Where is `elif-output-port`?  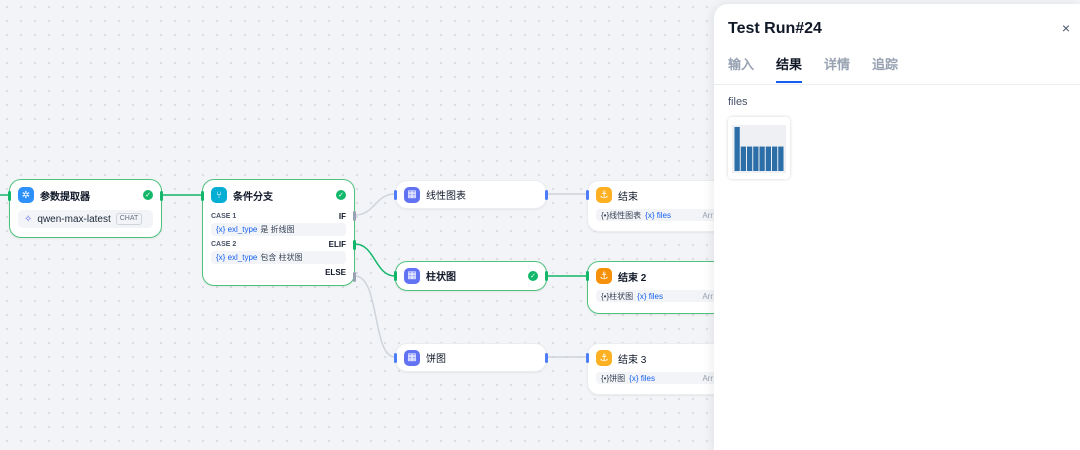 elif-output-port is located at coordinates (354, 245).